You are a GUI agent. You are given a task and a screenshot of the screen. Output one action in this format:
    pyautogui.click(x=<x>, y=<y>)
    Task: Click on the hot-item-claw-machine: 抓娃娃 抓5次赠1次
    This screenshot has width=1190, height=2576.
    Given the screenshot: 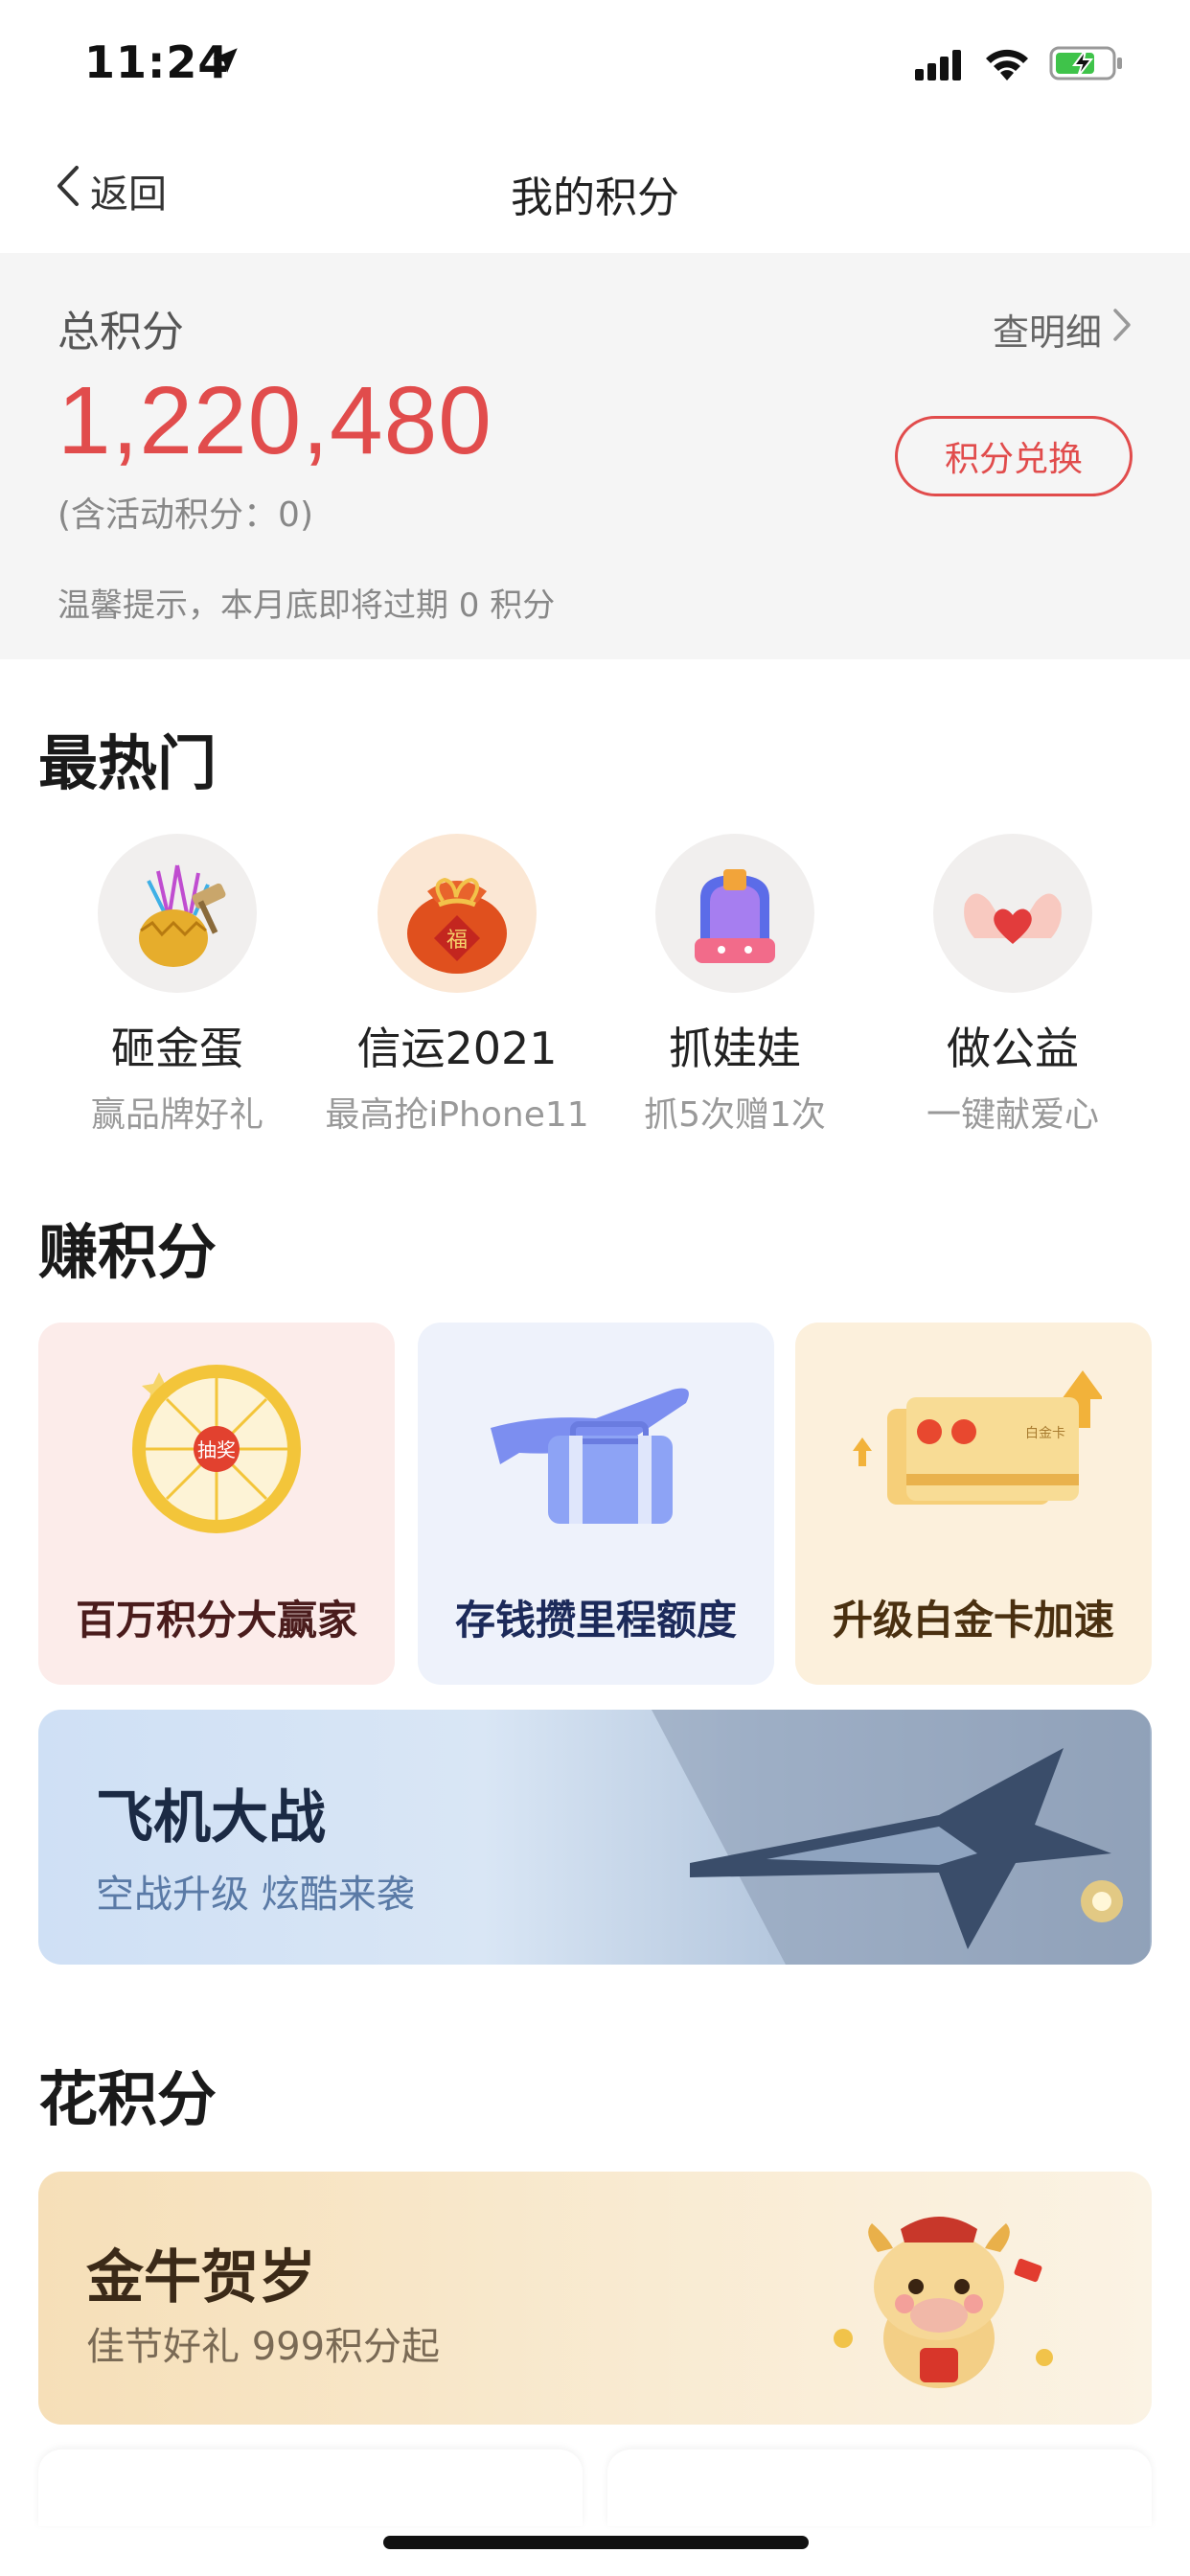 What is the action you would take?
    pyautogui.click(x=735, y=985)
    